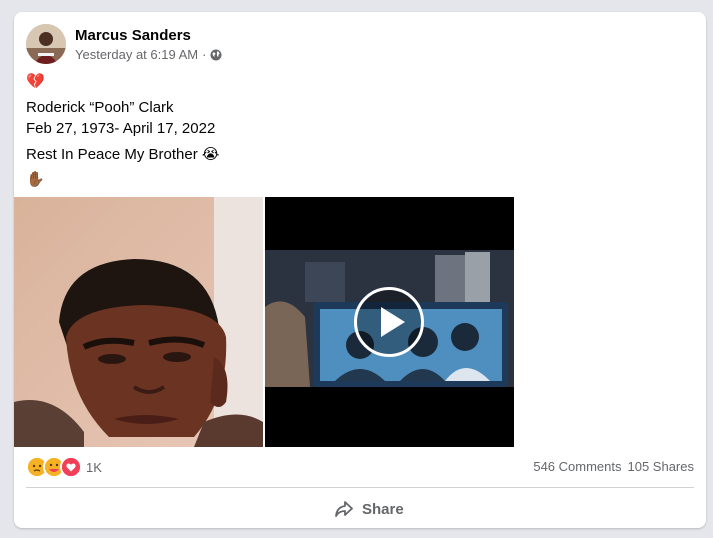 Image resolution: width=713 pixels, height=538 pixels. What do you see at coordinates (46, 44) in the screenshot?
I see `avatar` at bounding box center [46, 44].